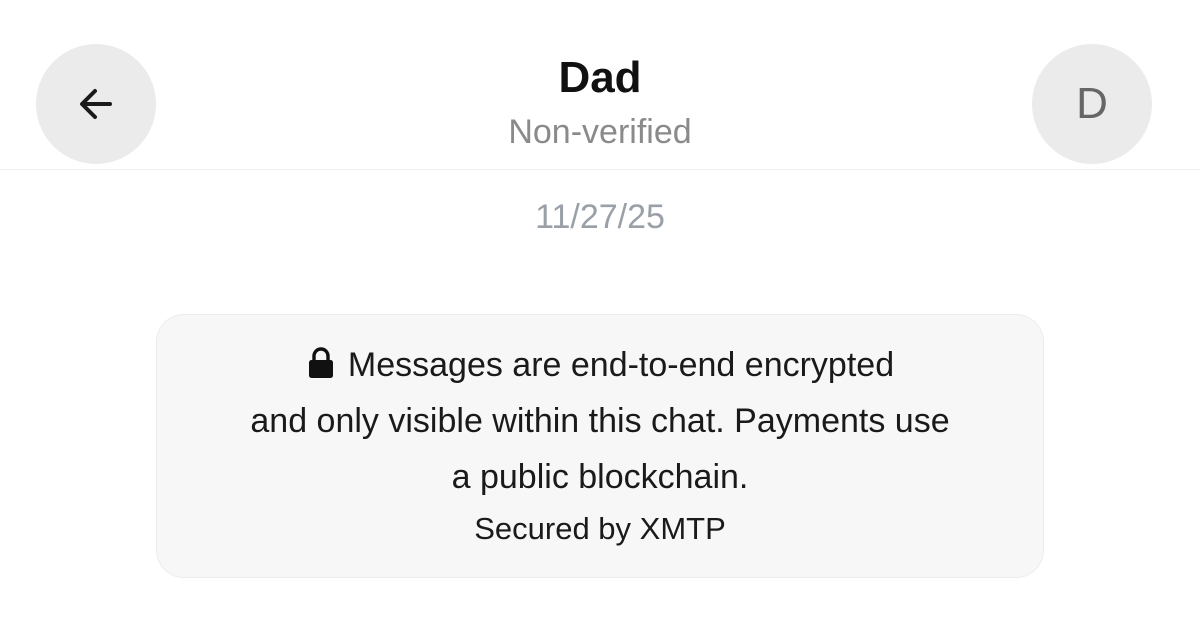  Describe the element at coordinates (600, 132) in the screenshot. I see `verification-status: Non-verified` at that location.